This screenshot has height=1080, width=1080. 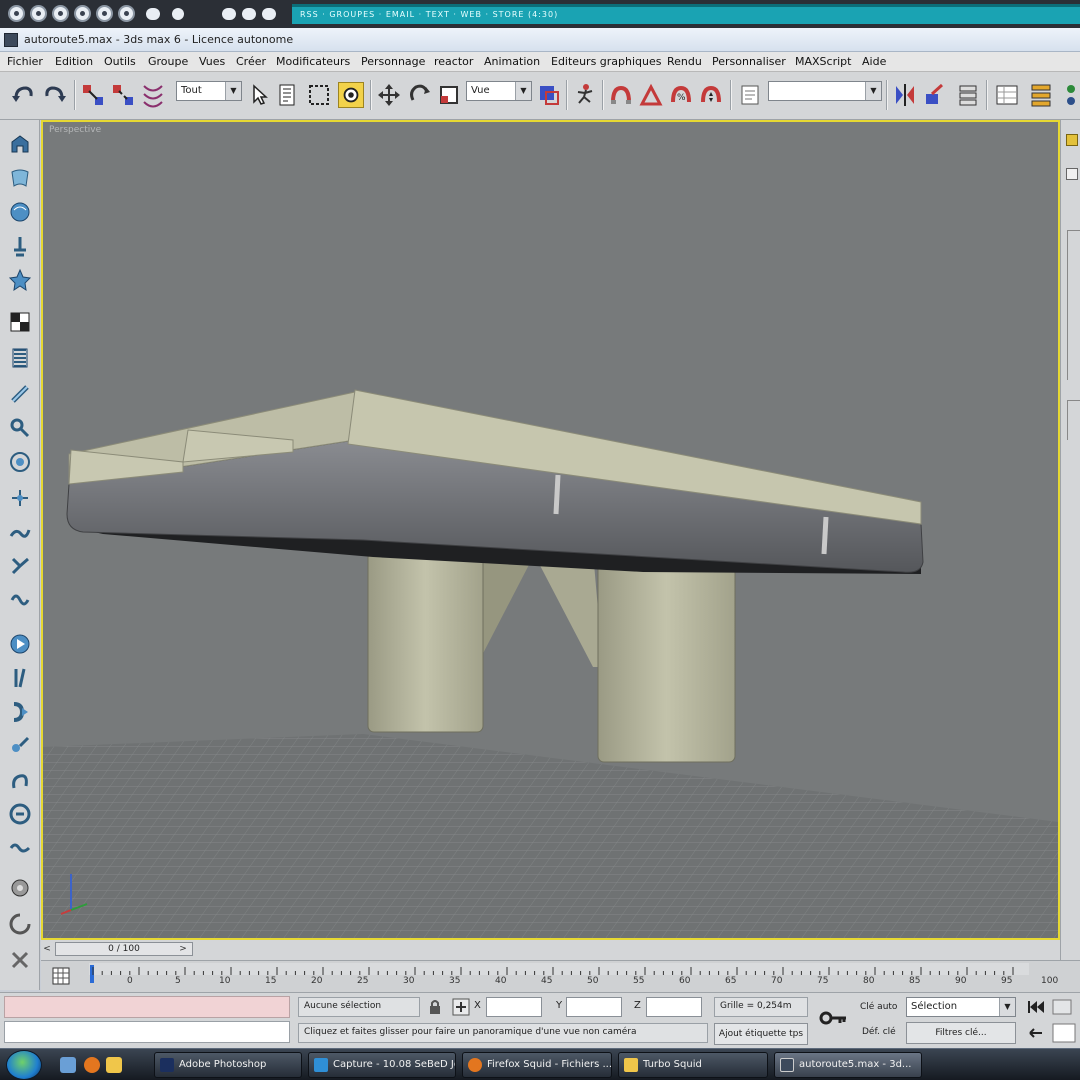 I want to click on reactor-motor-icon, so click(x=20, y=428).